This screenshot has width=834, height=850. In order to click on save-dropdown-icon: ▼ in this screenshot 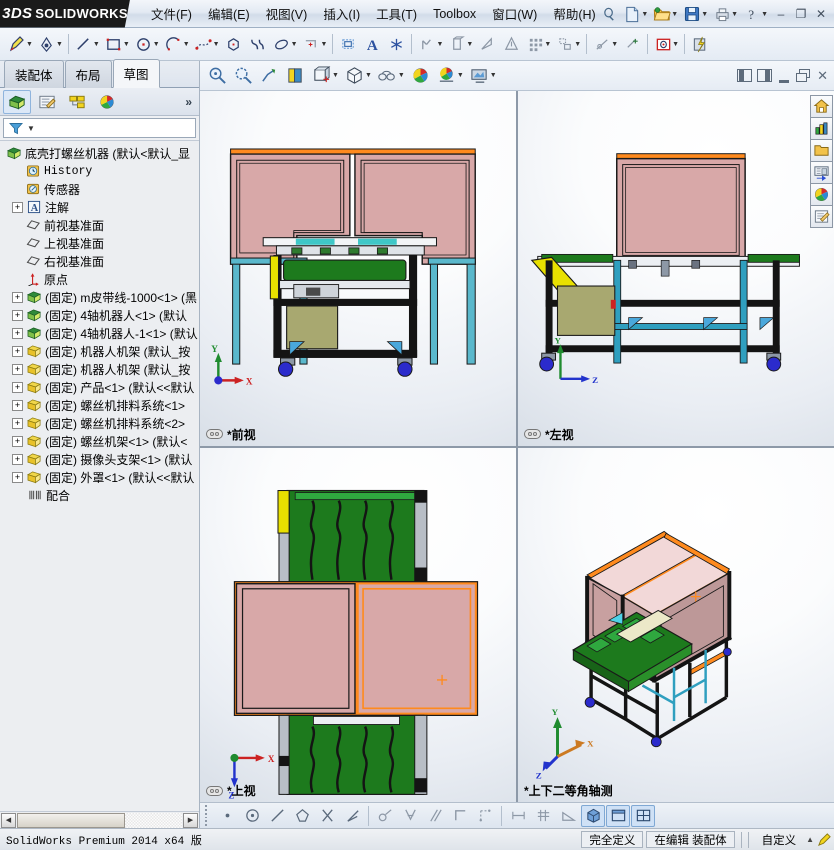, I will do `click(704, 14)`.